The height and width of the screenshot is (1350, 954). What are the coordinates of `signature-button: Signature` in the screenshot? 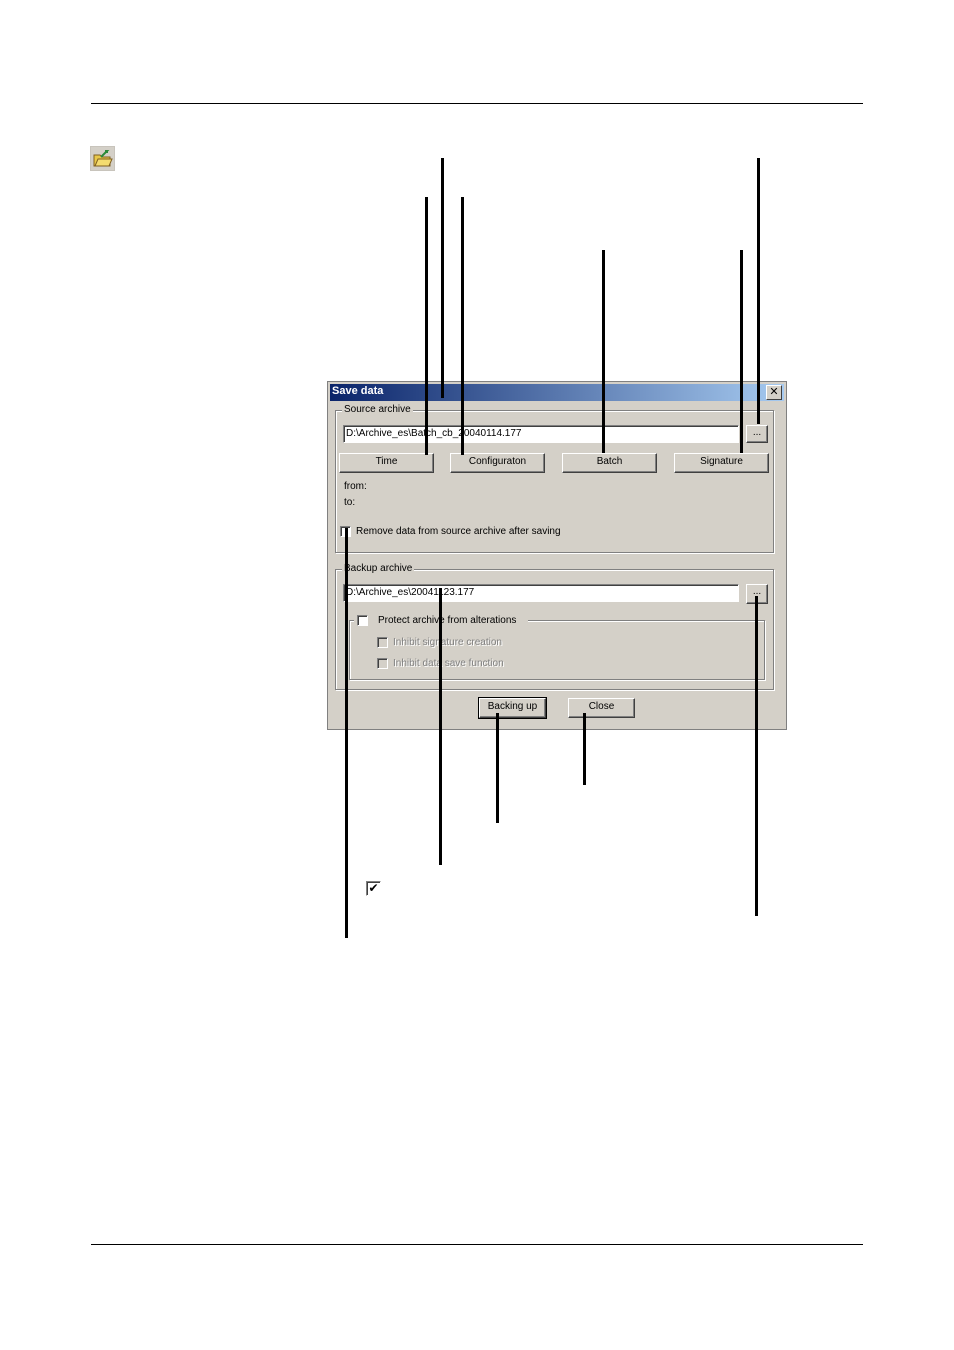 It's located at (721, 463).